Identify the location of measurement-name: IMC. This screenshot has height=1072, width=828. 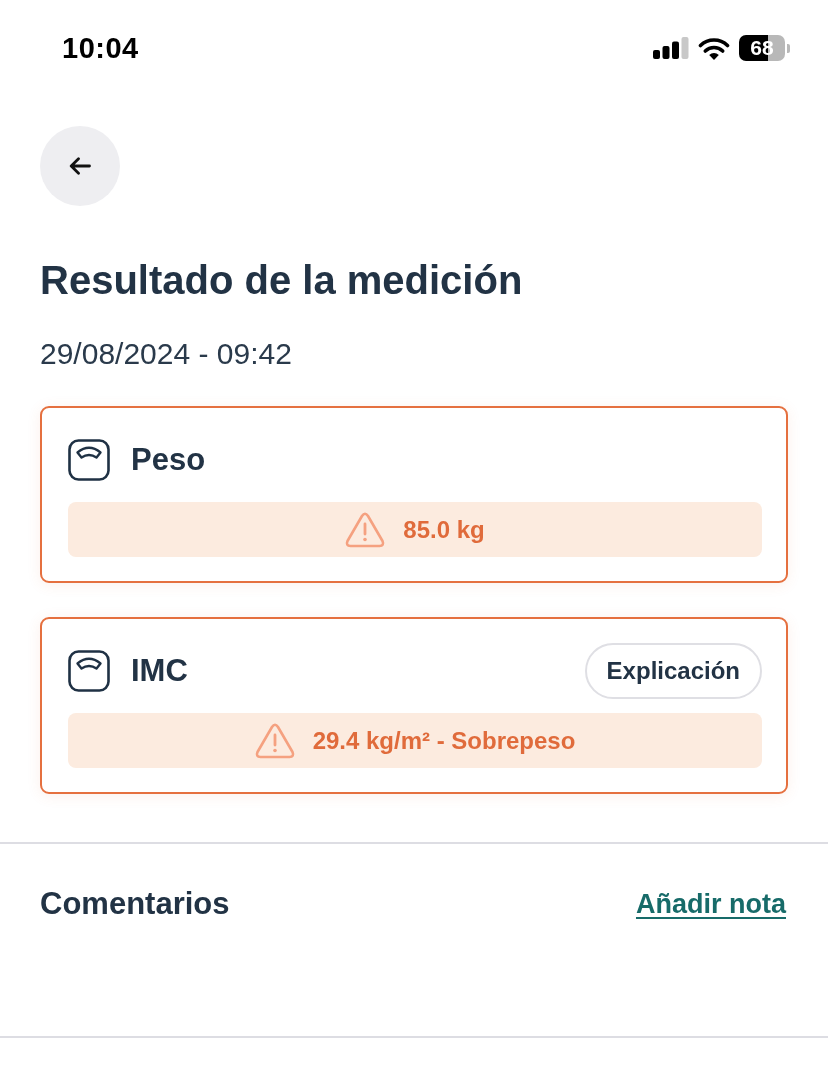
(159, 671).